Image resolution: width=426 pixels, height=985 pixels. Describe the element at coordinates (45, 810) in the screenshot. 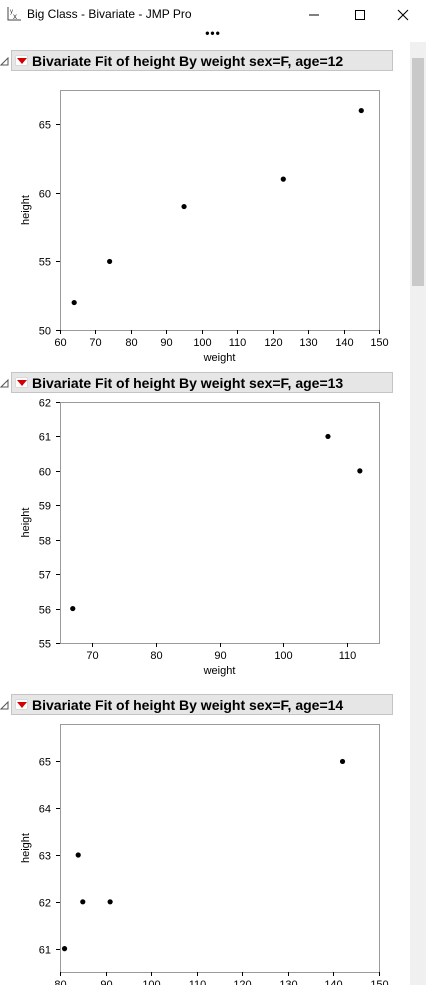

I see `y-tick-label: 64` at that location.